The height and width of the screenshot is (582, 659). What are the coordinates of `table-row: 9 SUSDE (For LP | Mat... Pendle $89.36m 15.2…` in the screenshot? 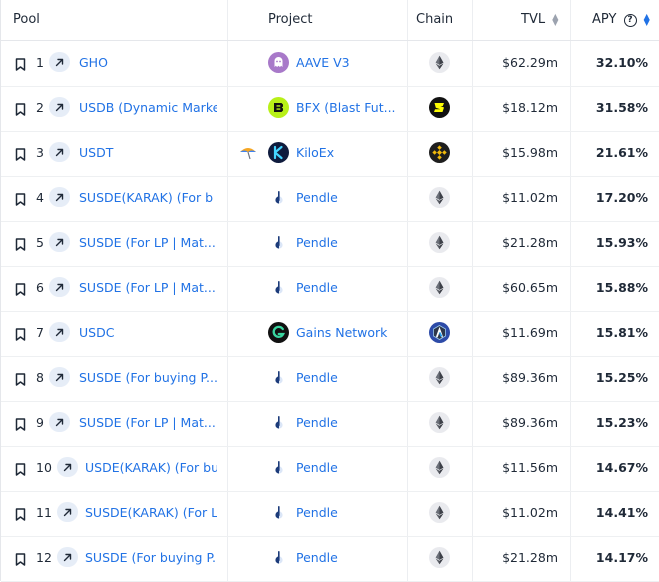 It's located at (330, 424).